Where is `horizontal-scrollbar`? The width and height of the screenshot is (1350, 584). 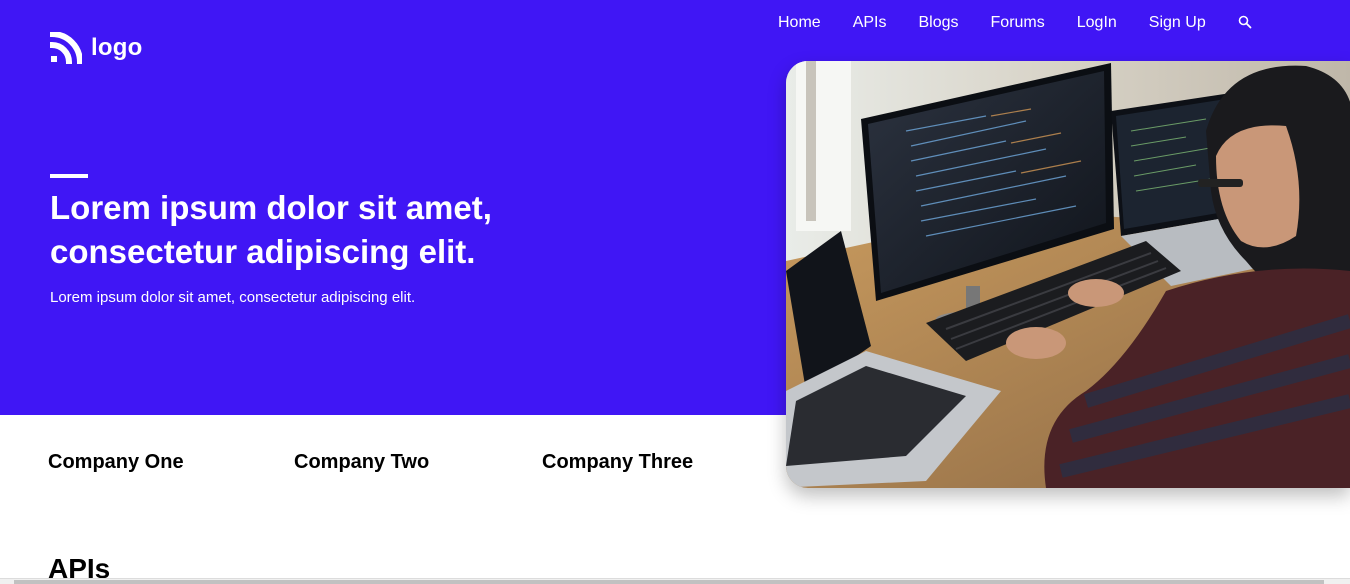
horizontal-scrollbar is located at coordinates (675, 581).